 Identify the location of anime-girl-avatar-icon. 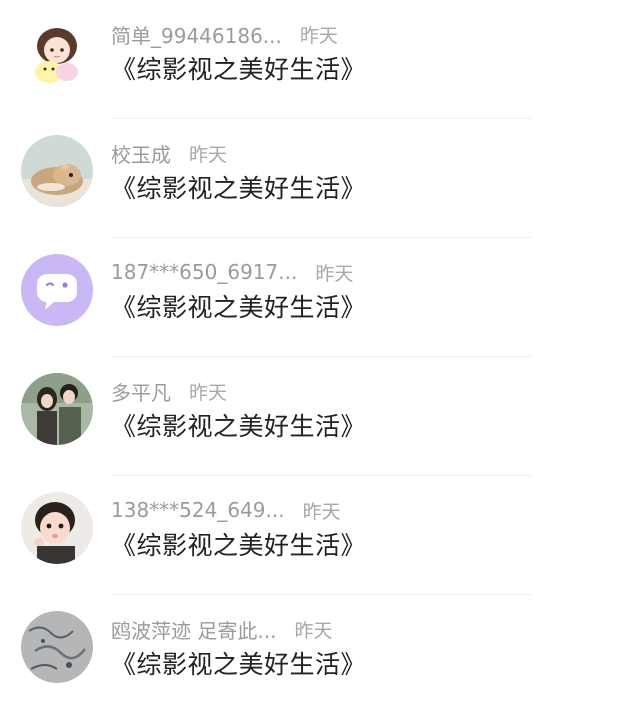
(57, 52).